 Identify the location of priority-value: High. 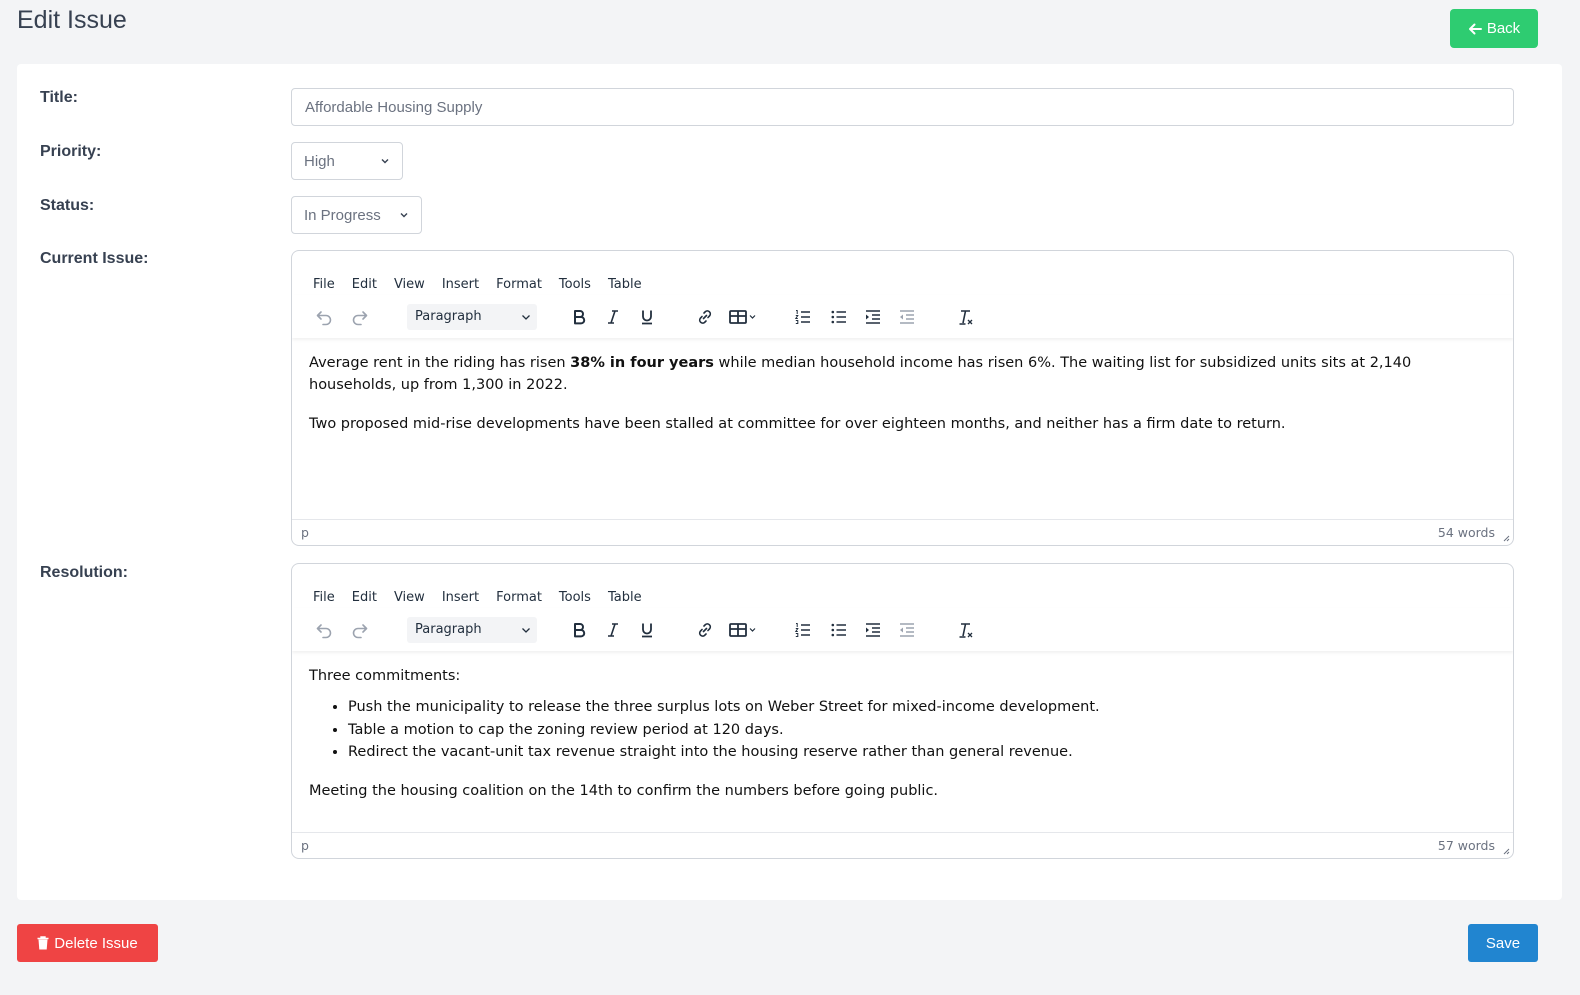
(319, 161).